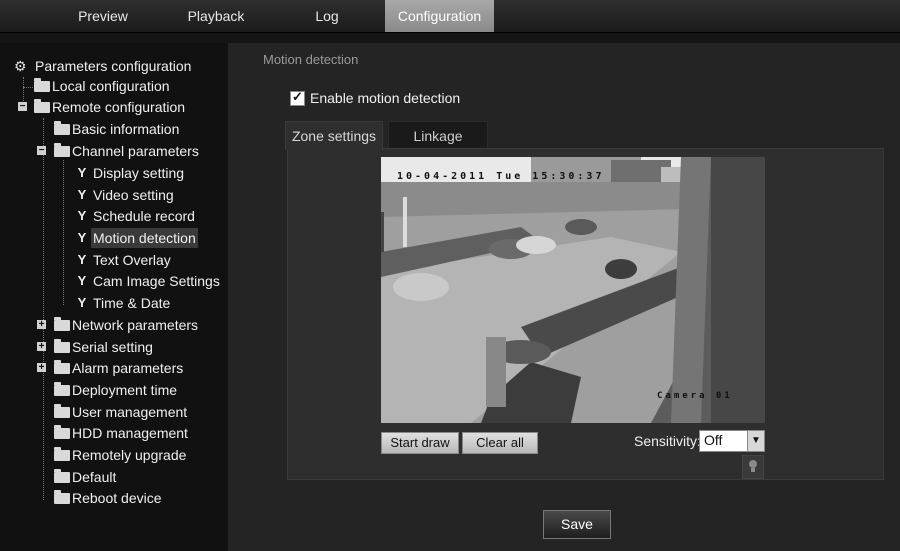  Describe the element at coordinates (385, 98) in the screenshot. I see `enable-motion-detection-label: Enable motion detection` at that location.